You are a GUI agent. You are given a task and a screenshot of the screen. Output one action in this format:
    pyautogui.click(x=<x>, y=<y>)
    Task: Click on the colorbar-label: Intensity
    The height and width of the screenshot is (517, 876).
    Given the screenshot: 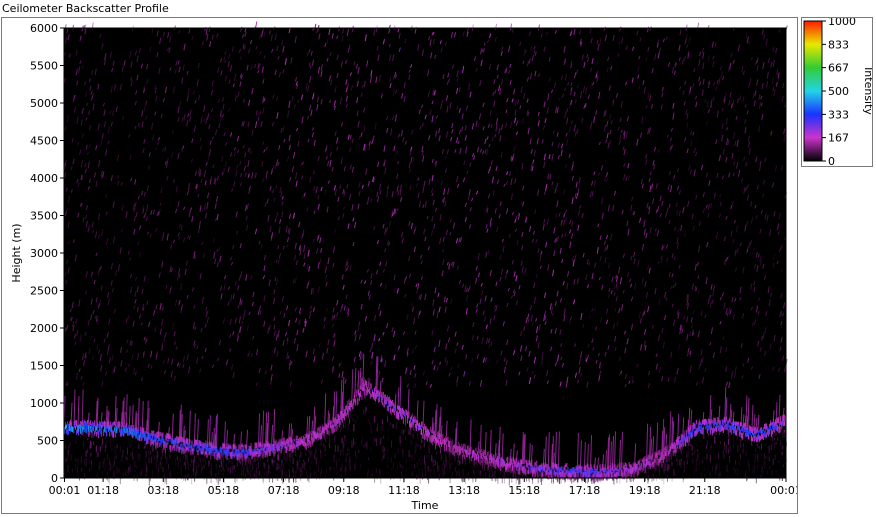 What is the action you would take?
    pyautogui.click(x=867, y=91)
    